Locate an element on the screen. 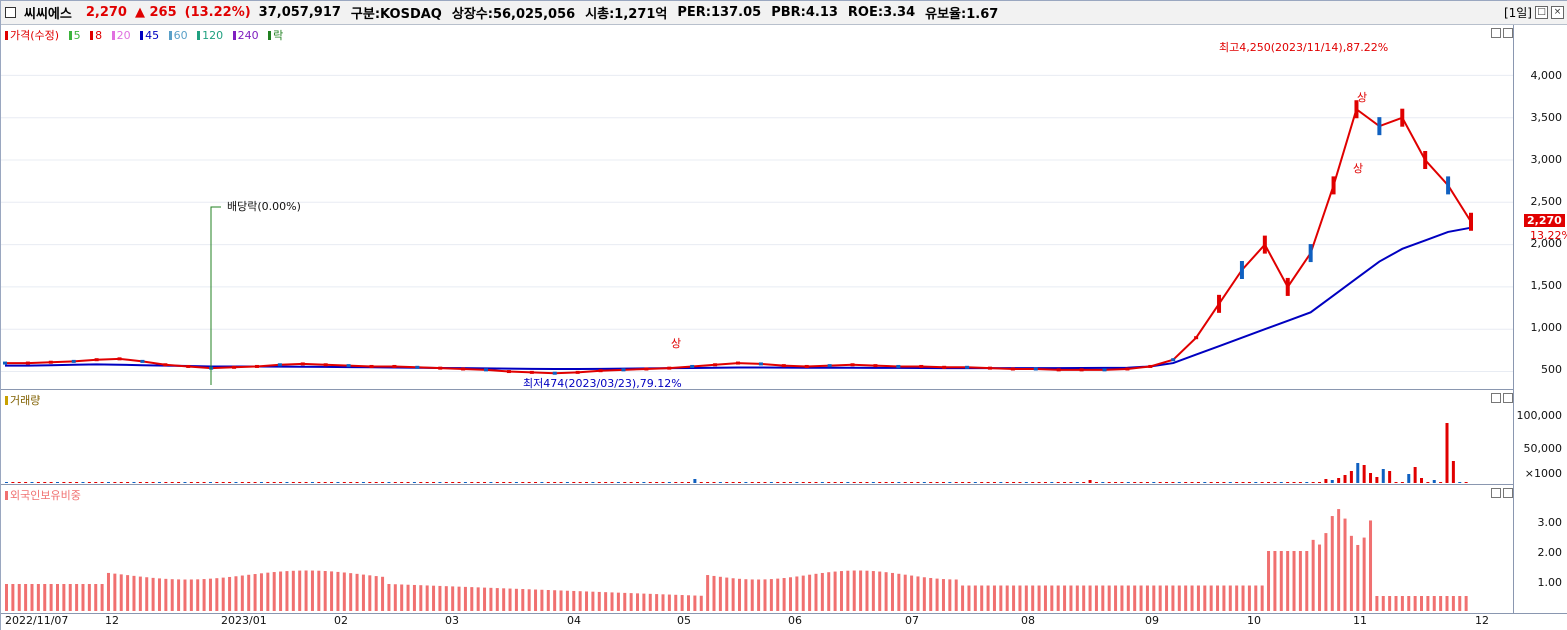 The height and width of the screenshot is (630, 1567). stock-name: 씨씨에스 is located at coordinates (48, 12).